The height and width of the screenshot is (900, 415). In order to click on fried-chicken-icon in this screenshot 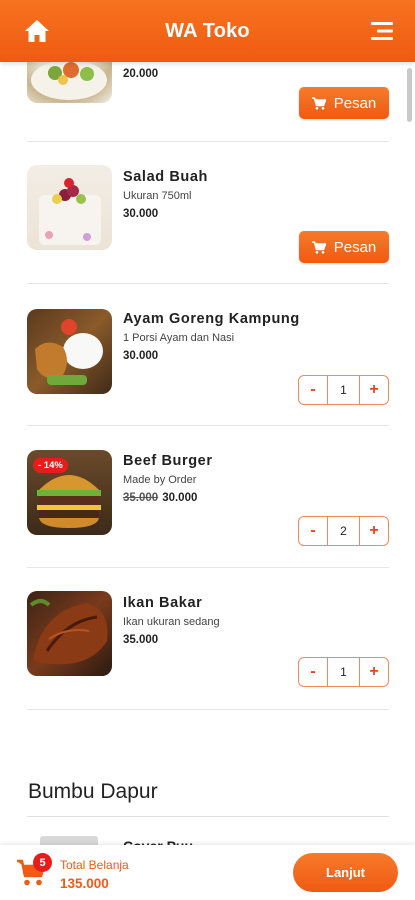, I will do `click(69, 352)`.